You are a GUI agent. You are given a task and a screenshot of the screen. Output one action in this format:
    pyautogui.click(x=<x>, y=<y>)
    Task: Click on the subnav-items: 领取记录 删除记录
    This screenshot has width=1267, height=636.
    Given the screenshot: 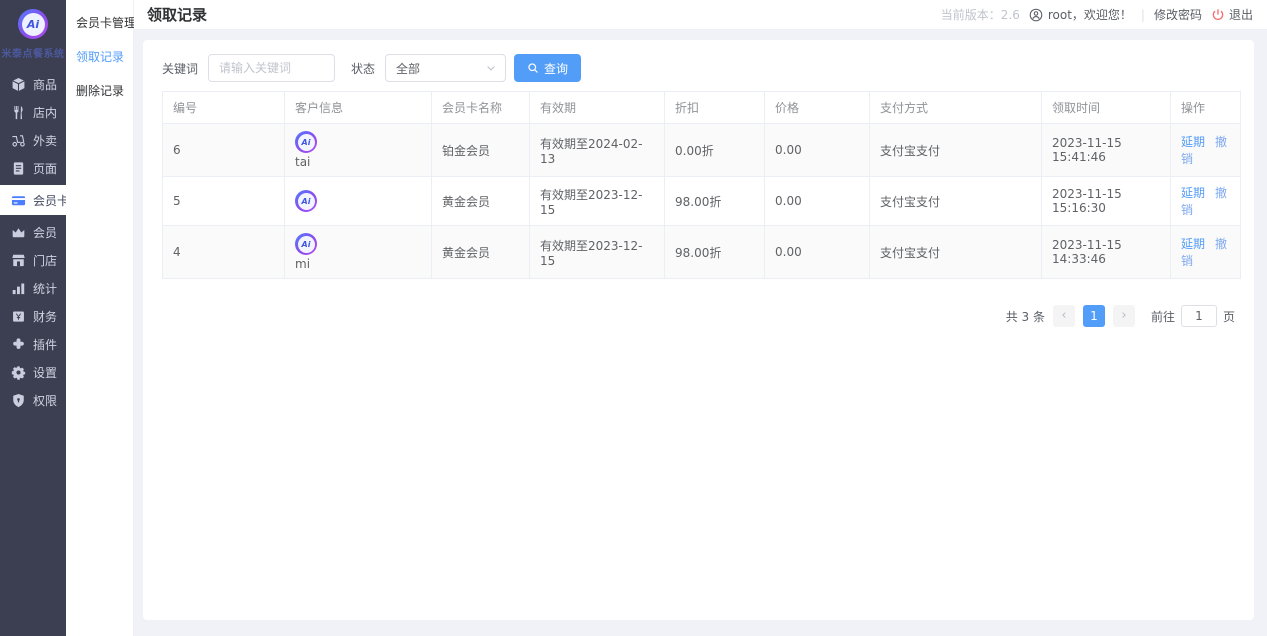 What is the action you would take?
    pyautogui.click(x=104, y=73)
    